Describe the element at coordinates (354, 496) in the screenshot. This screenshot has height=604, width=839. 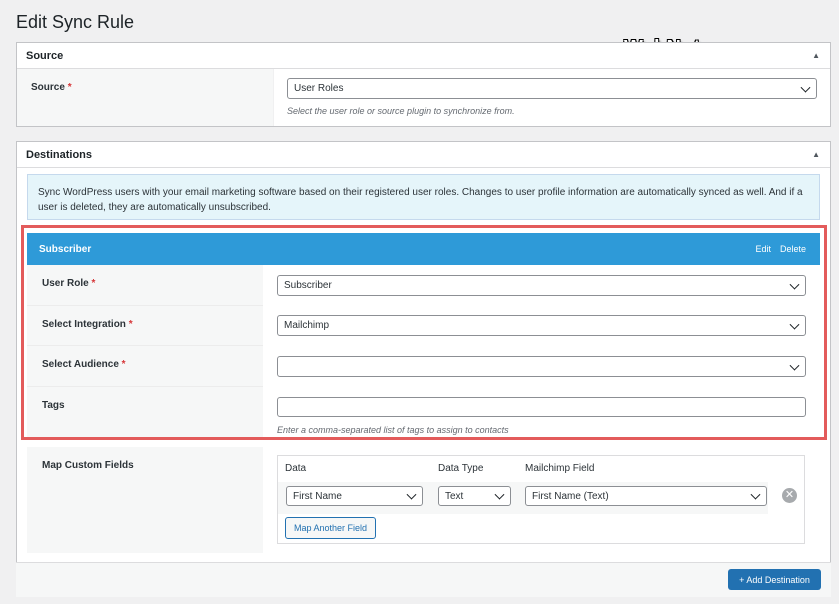
I see `data-select: First Name` at that location.